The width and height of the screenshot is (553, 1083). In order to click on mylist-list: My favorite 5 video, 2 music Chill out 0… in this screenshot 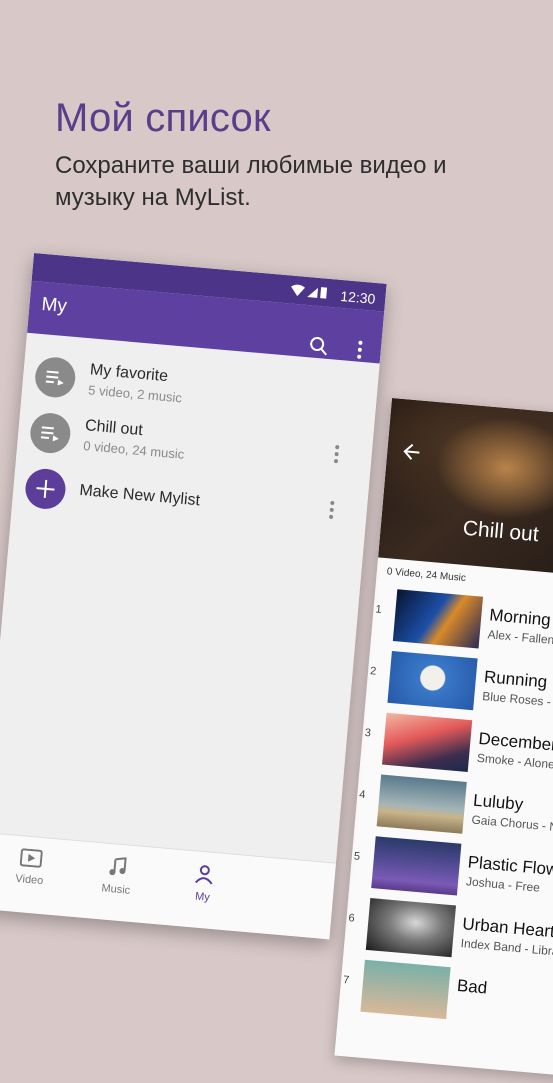, I will do `click(195, 438)`.